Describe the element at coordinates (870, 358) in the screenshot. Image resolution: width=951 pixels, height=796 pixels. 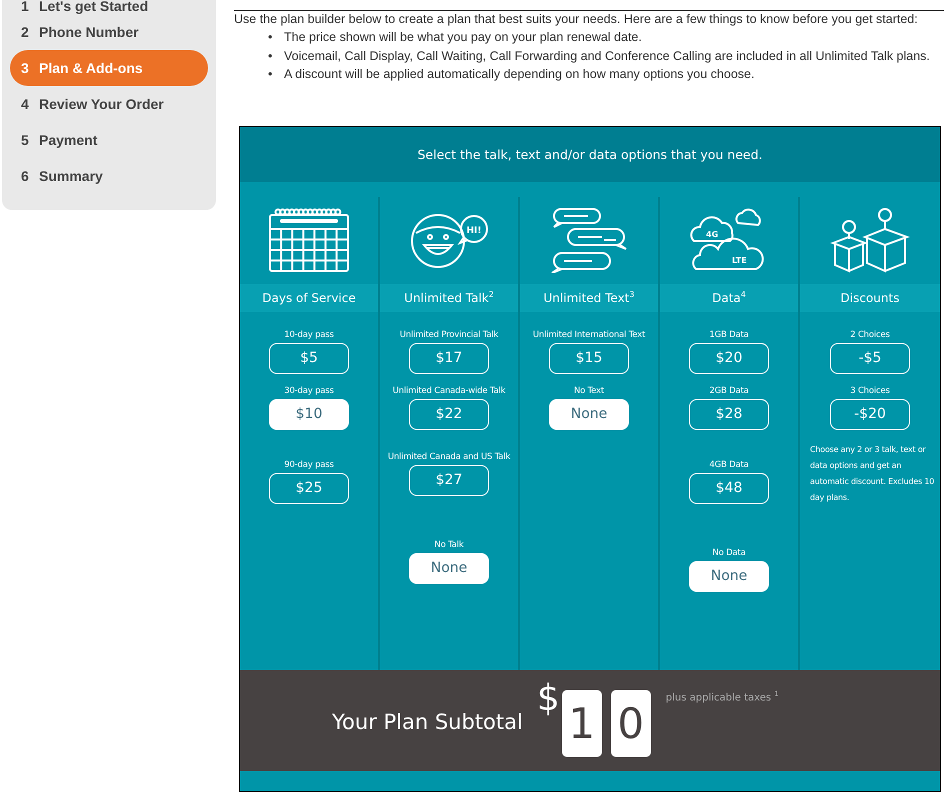
I see `price-button: -$5` at that location.